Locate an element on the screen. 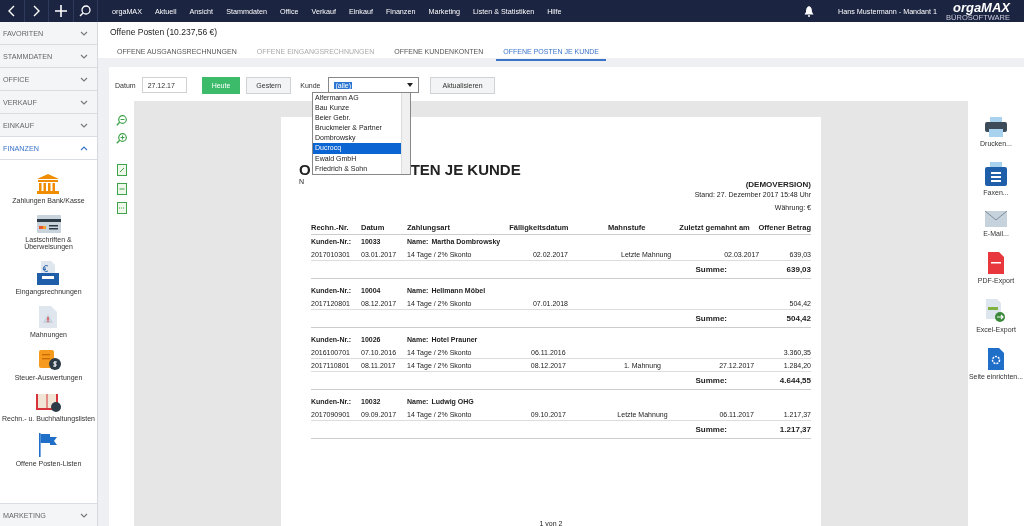  logo: orgaMAX is located at coordinates (981, 7).